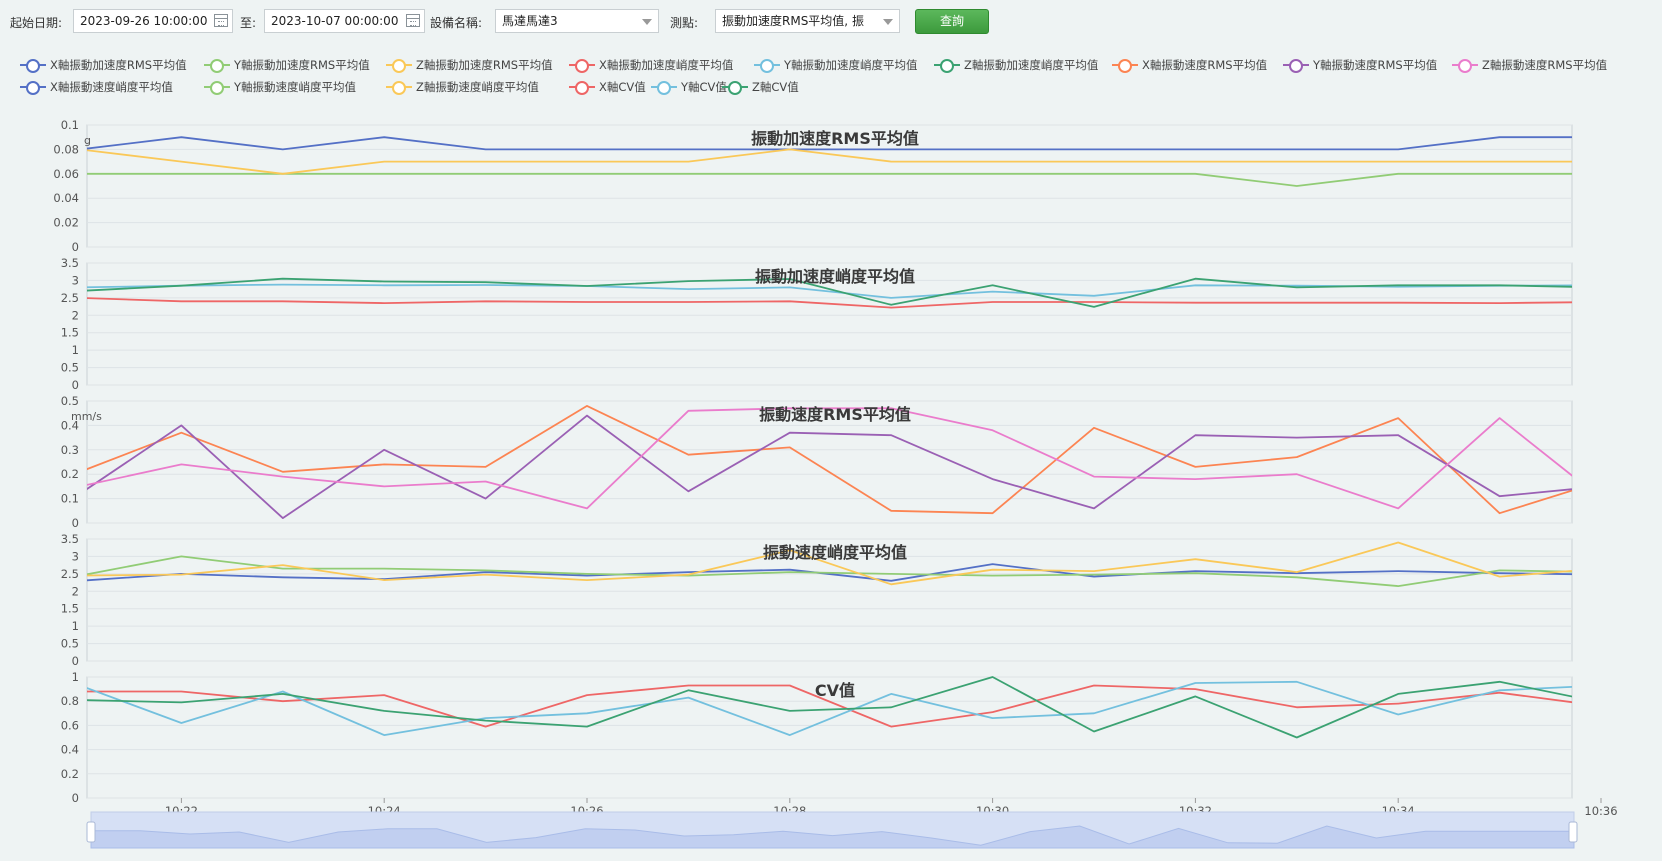  I want to click on chart-title: 振動速度峭度平均值, so click(835, 552).